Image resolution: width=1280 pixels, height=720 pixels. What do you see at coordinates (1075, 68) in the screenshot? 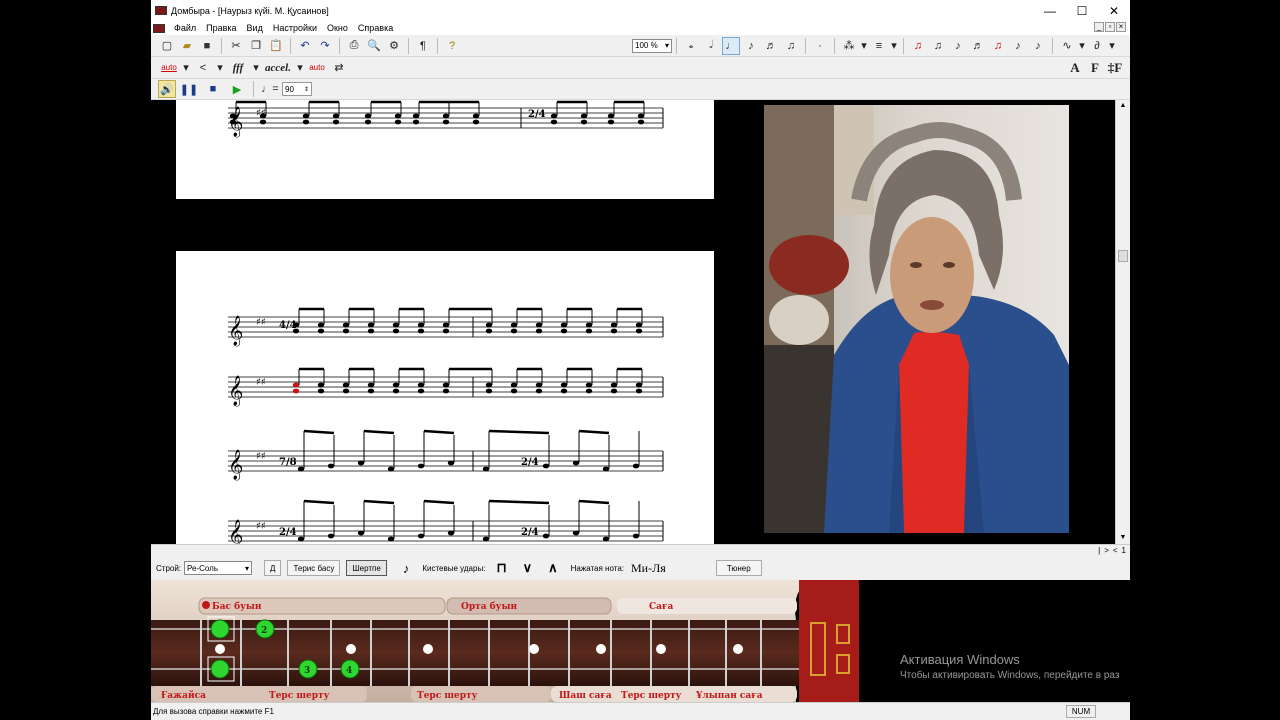
I see `font-a-button: A` at bounding box center [1075, 68].